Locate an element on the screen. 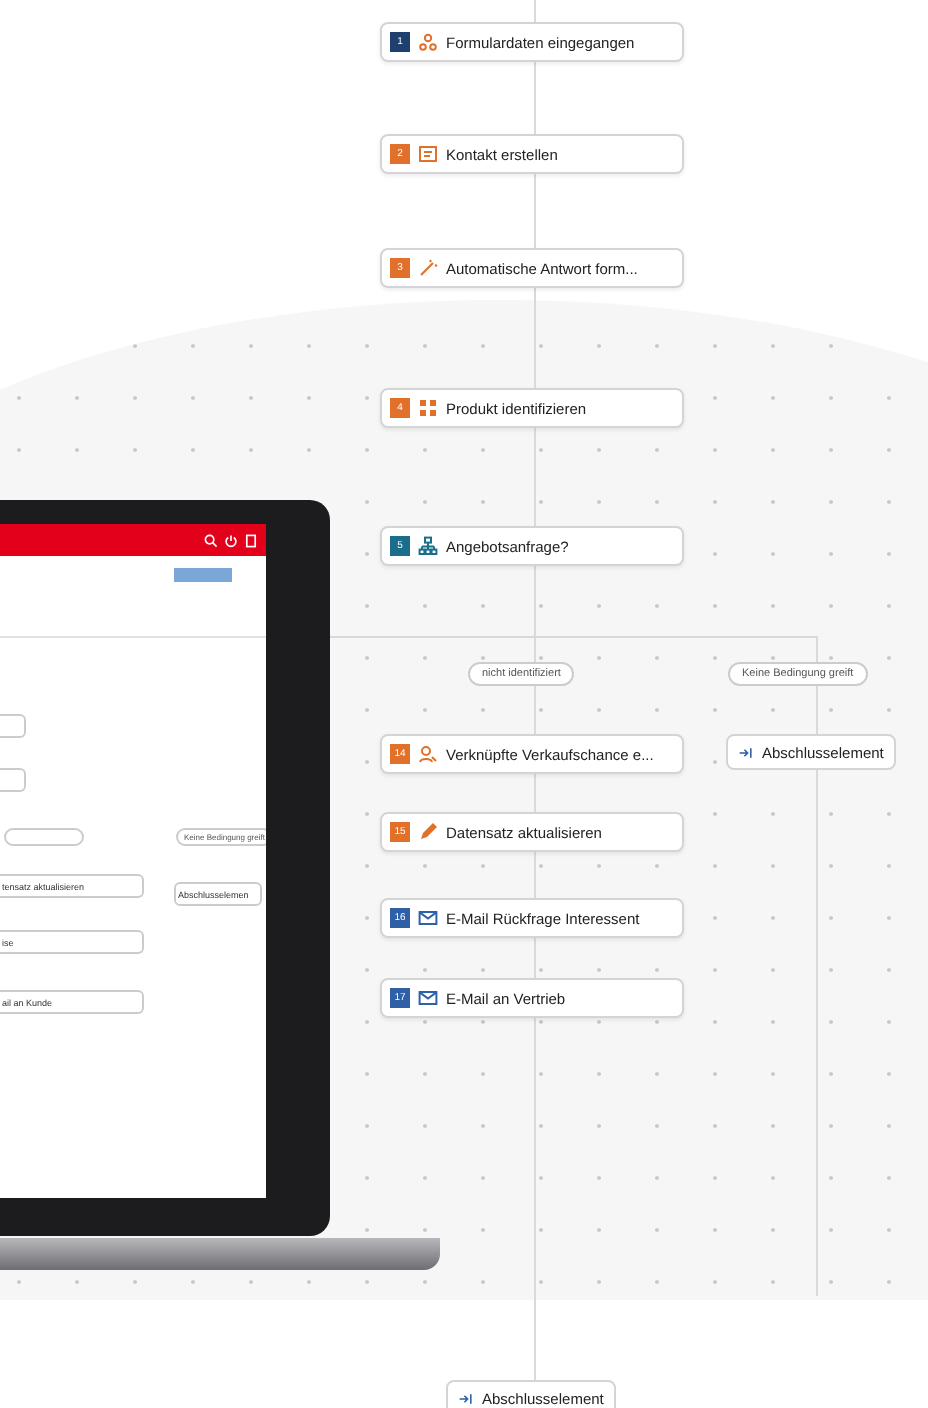 The image size is (928, 1408). magic-wand-icon is located at coordinates (428, 268).